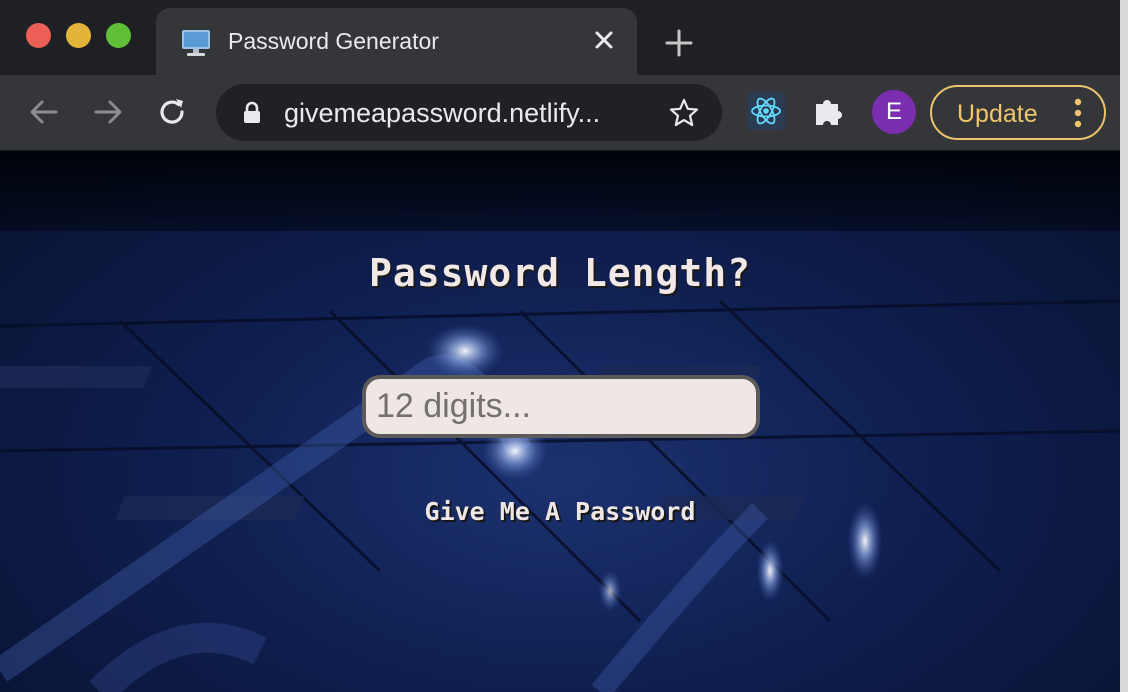  What do you see at coordinates (1078, 113) in the screenshot?
I see `more-vertical-icon` at bounding box center [1078, 113].